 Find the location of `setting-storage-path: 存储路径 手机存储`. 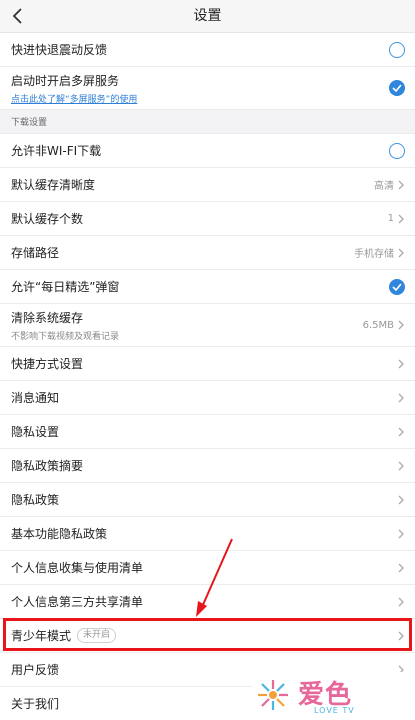

setting-storage-path: 存储路径 手机存储 is located at coordinates (207, 253).